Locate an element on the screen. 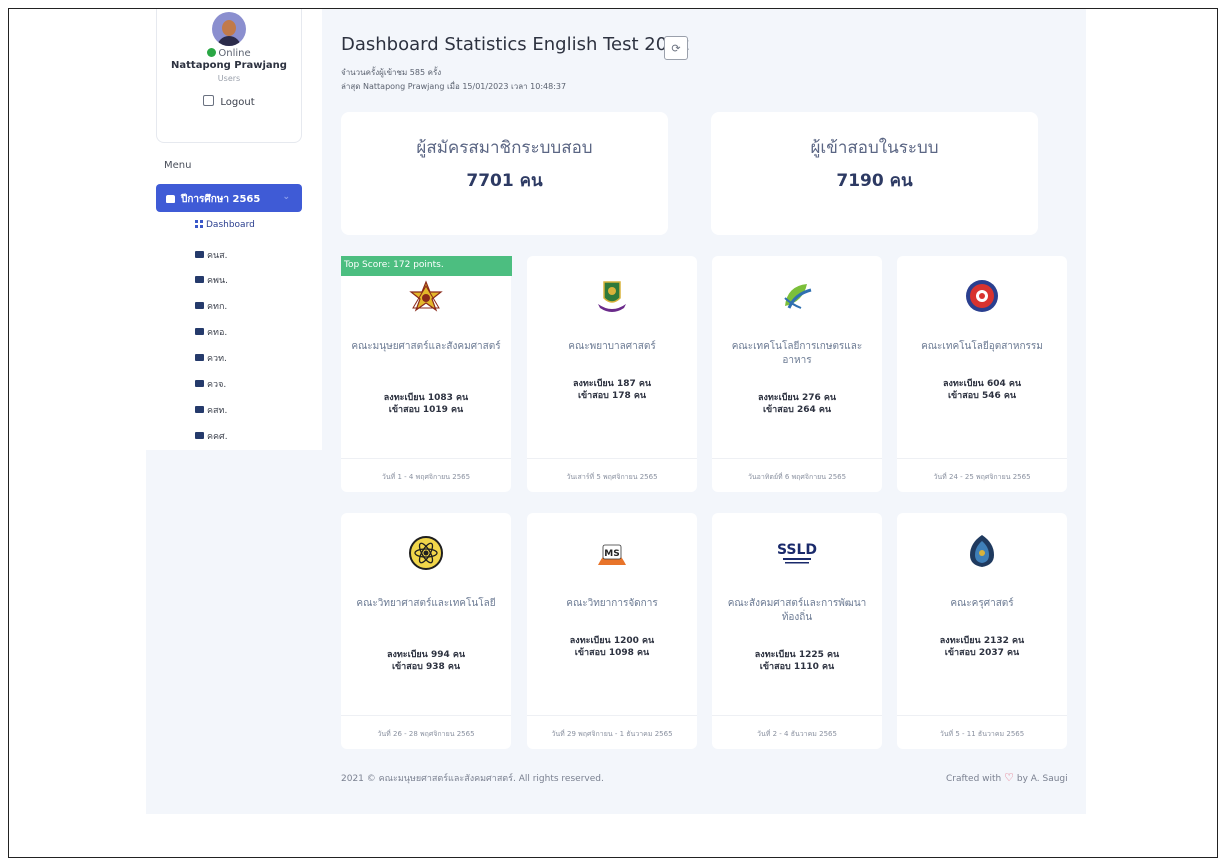  briefcase-icon is located at coordinates (170, 199).